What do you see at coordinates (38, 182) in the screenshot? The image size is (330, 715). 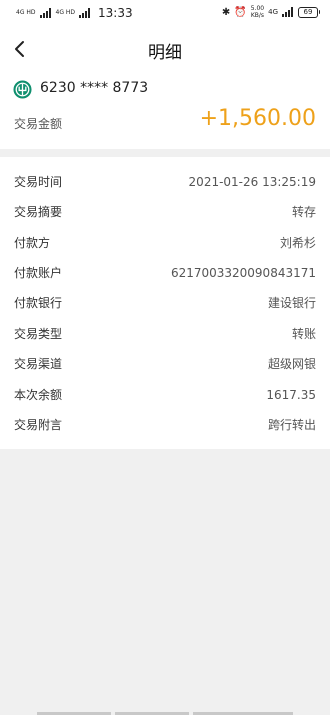 I see `detail-label: 交易时间` at bounding box center [38, 182].